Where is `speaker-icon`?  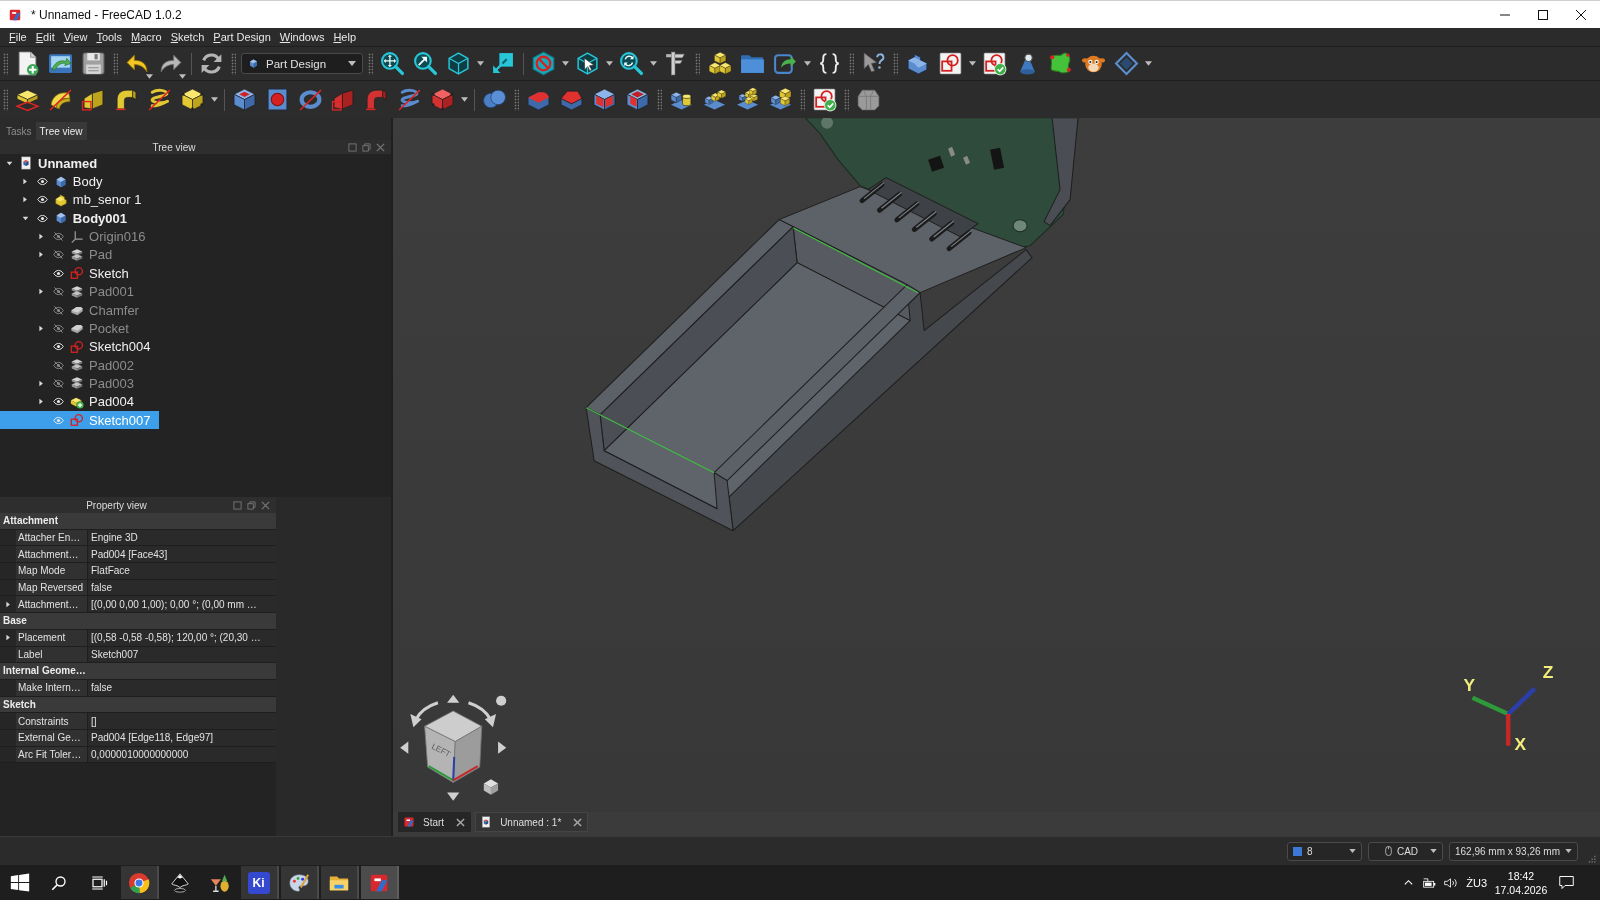 speaker-icon is located at coordinates (1451, 882).